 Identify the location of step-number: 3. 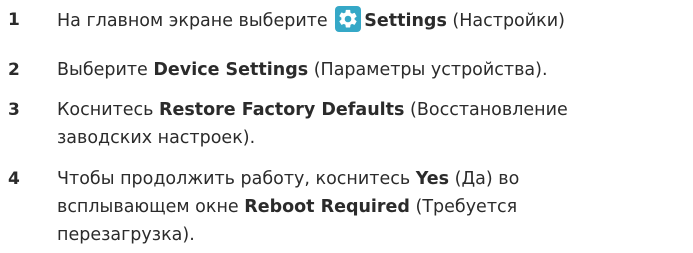
(14, 110).